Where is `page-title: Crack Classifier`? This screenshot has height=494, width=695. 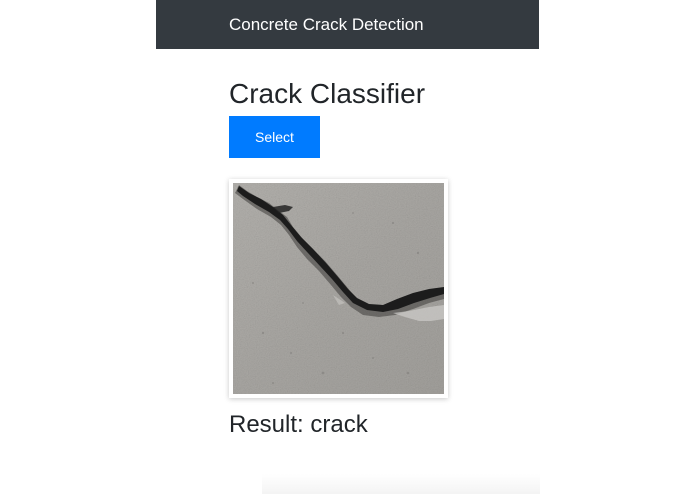 page-title: Crack Classifier is located at coordinates (327, 93).